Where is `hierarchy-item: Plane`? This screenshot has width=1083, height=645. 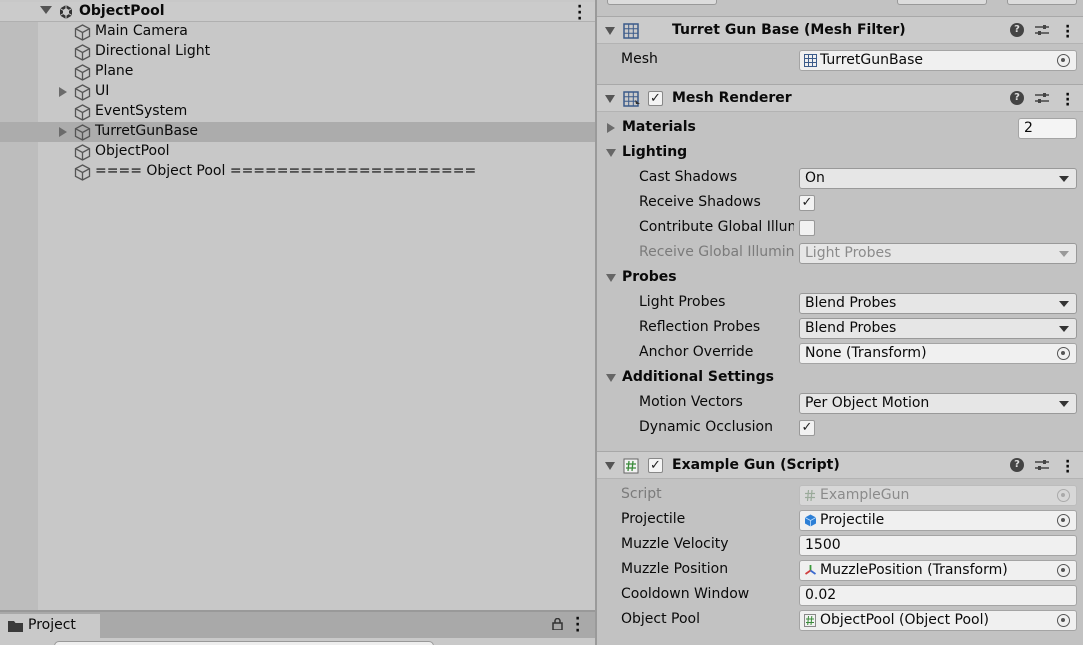 hierarchy-item: Plane is located at coordinates (297, 72).